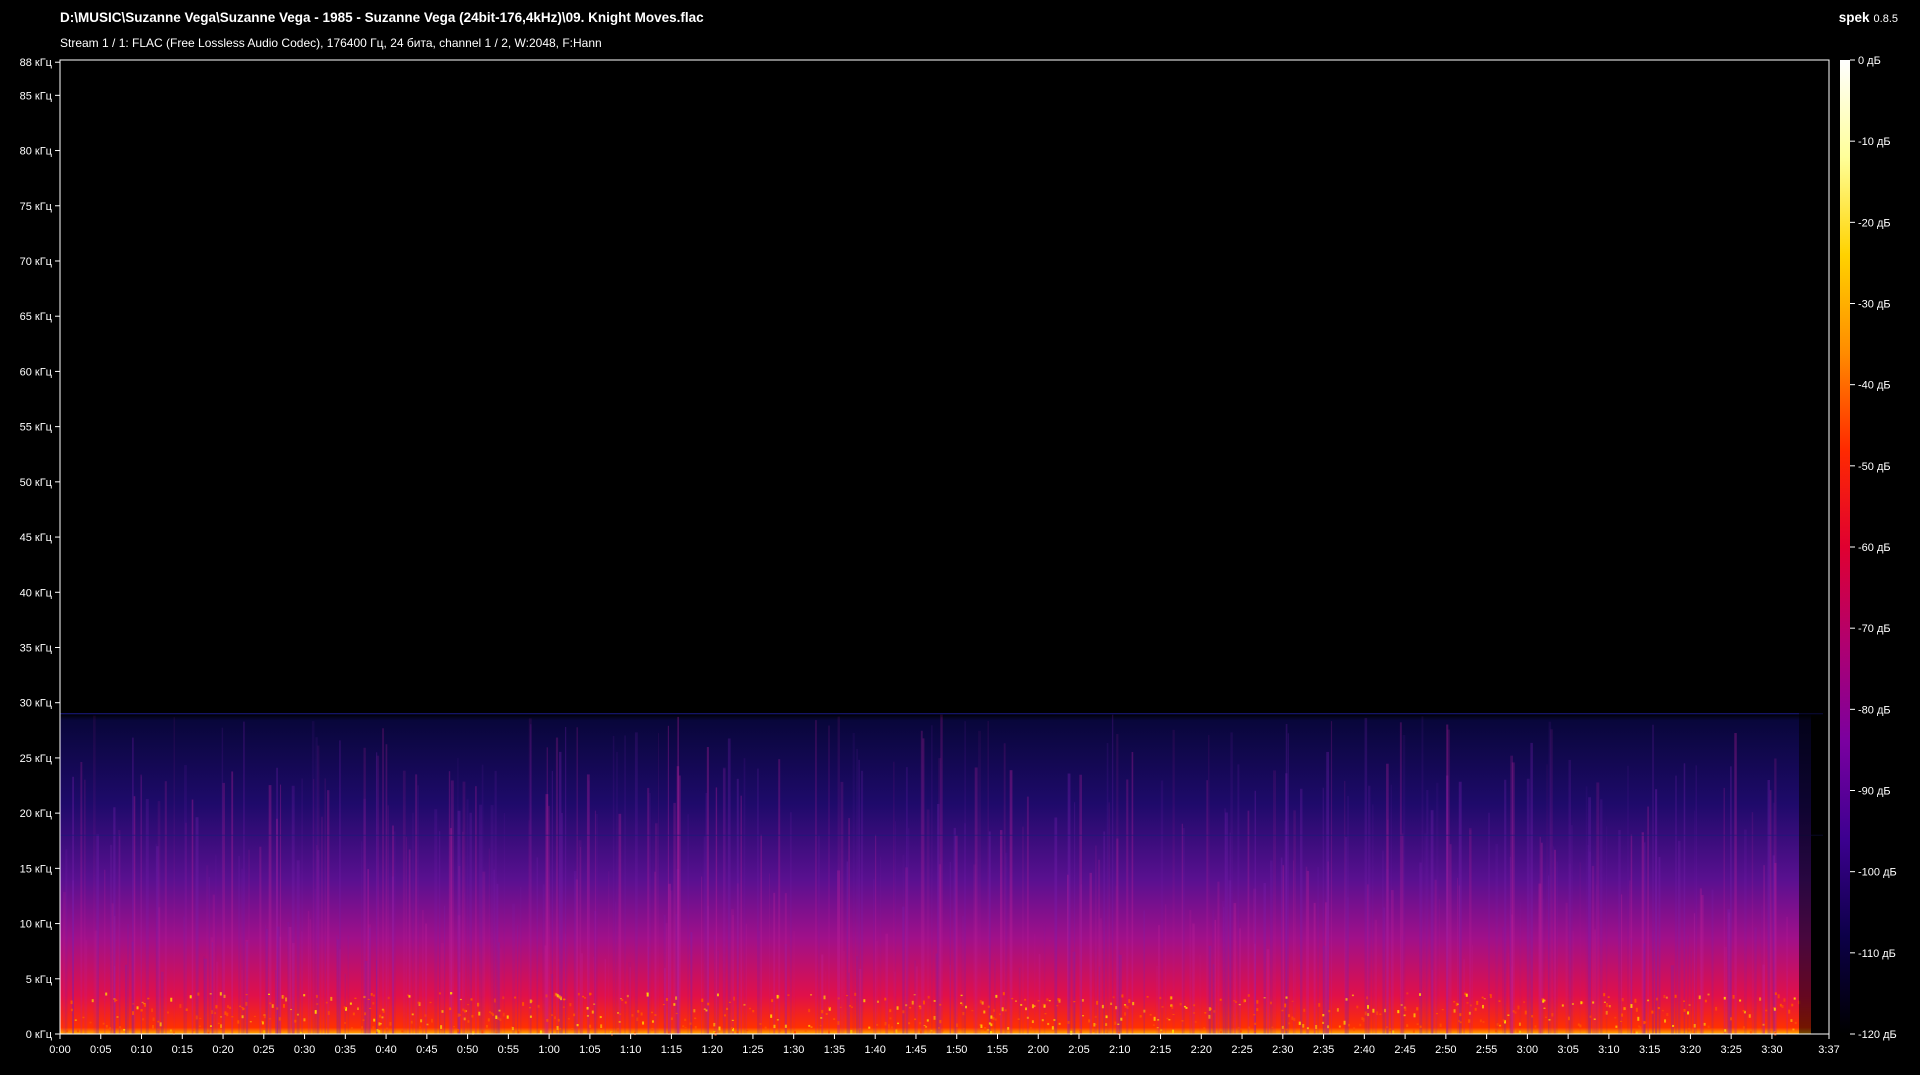  I want to click on y-tick-label: 0 кГц, so click(39, 1035).